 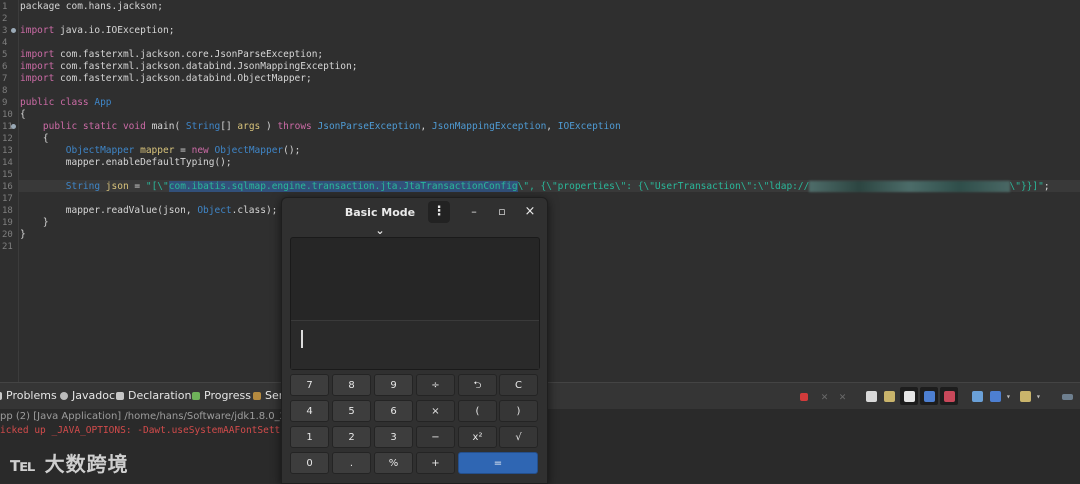 What do you see at coordinates (7, 175) in the screenshot?
I see `line-number: 15` at bounding box center [7, 175].